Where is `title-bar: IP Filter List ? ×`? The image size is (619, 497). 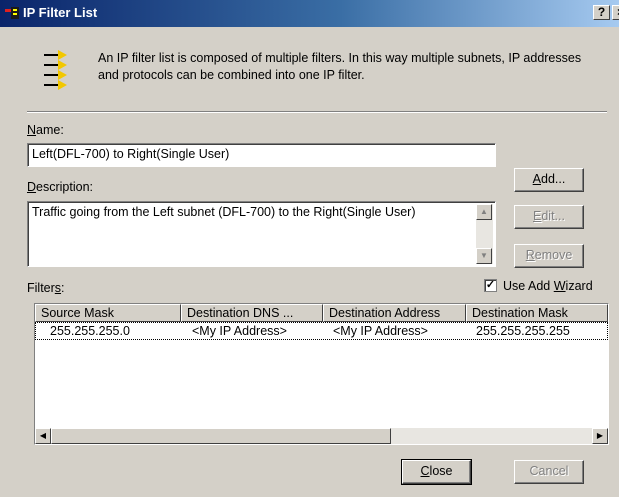
title-bar: IP Filter List ? × is located at coordinates (309, 13).